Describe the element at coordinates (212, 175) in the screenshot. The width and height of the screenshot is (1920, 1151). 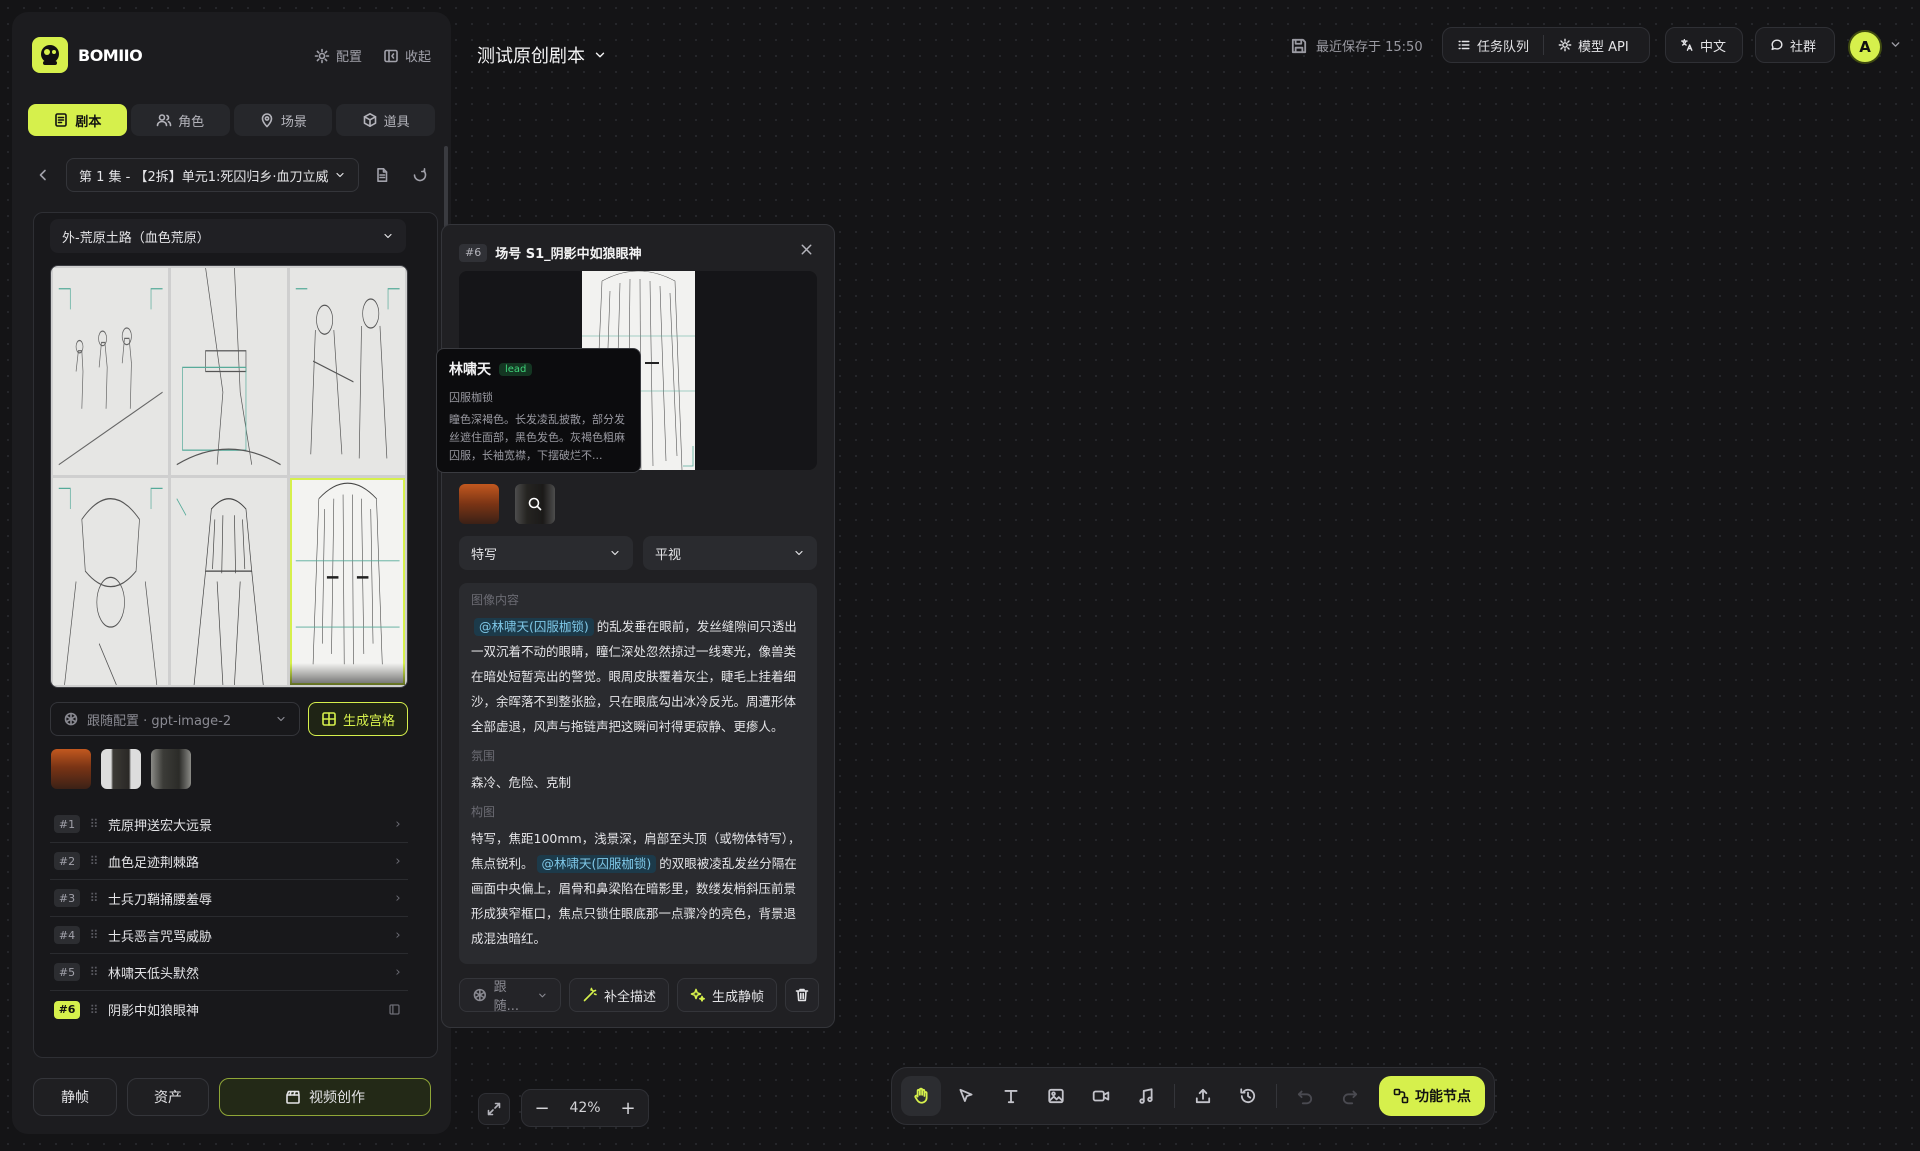
I see `episode-select: 第 1 集 - 【2拆】单元1:死囚归乡·血刀立威` at that location.